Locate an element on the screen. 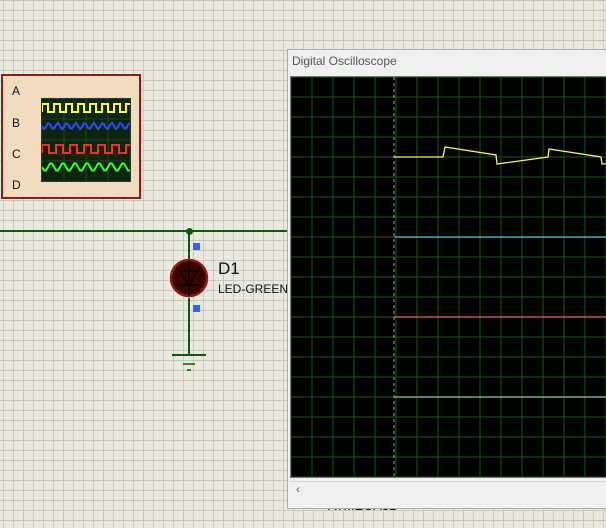 The width and height of the screenshot is (606, 528). led-d1 is located at coordinates (189, 278).